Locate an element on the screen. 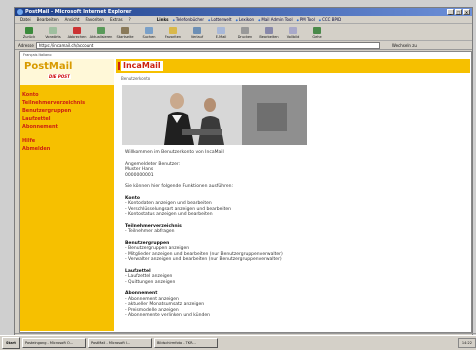  forward-label: Vorwärts is located at coordinates (53, 37).